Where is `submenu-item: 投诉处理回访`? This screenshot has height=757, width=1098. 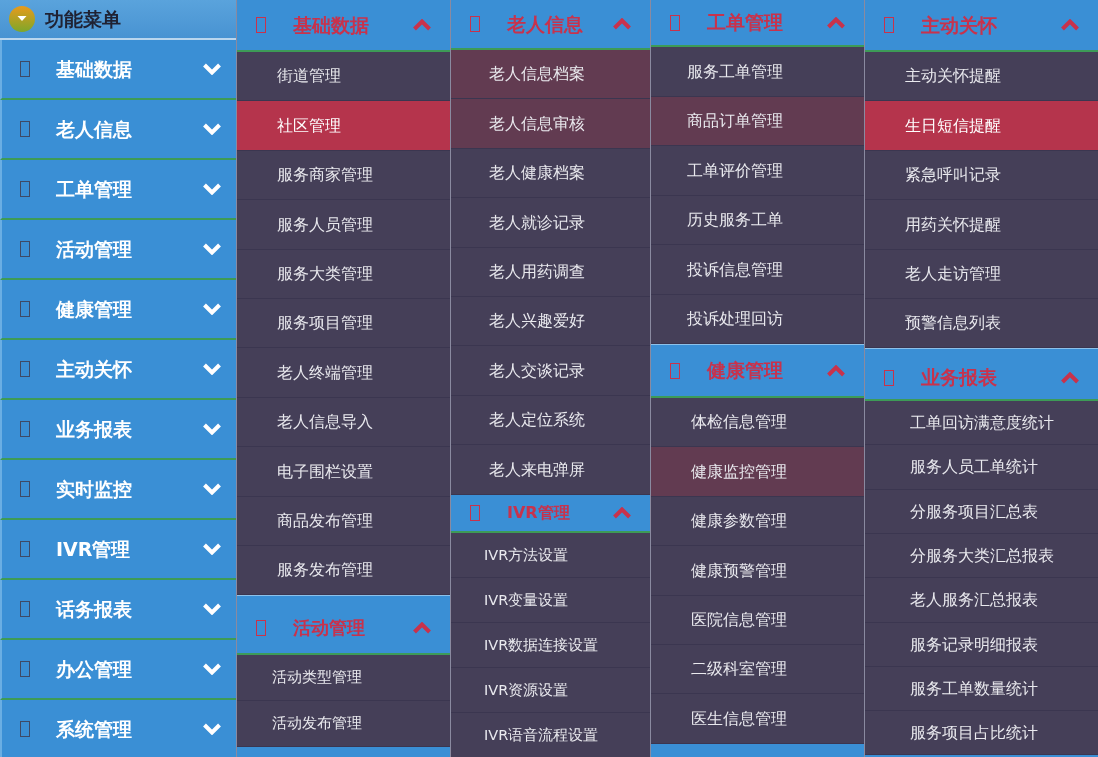 submenu-item: 投诉处理回访 is located at coordinates (757, 319).